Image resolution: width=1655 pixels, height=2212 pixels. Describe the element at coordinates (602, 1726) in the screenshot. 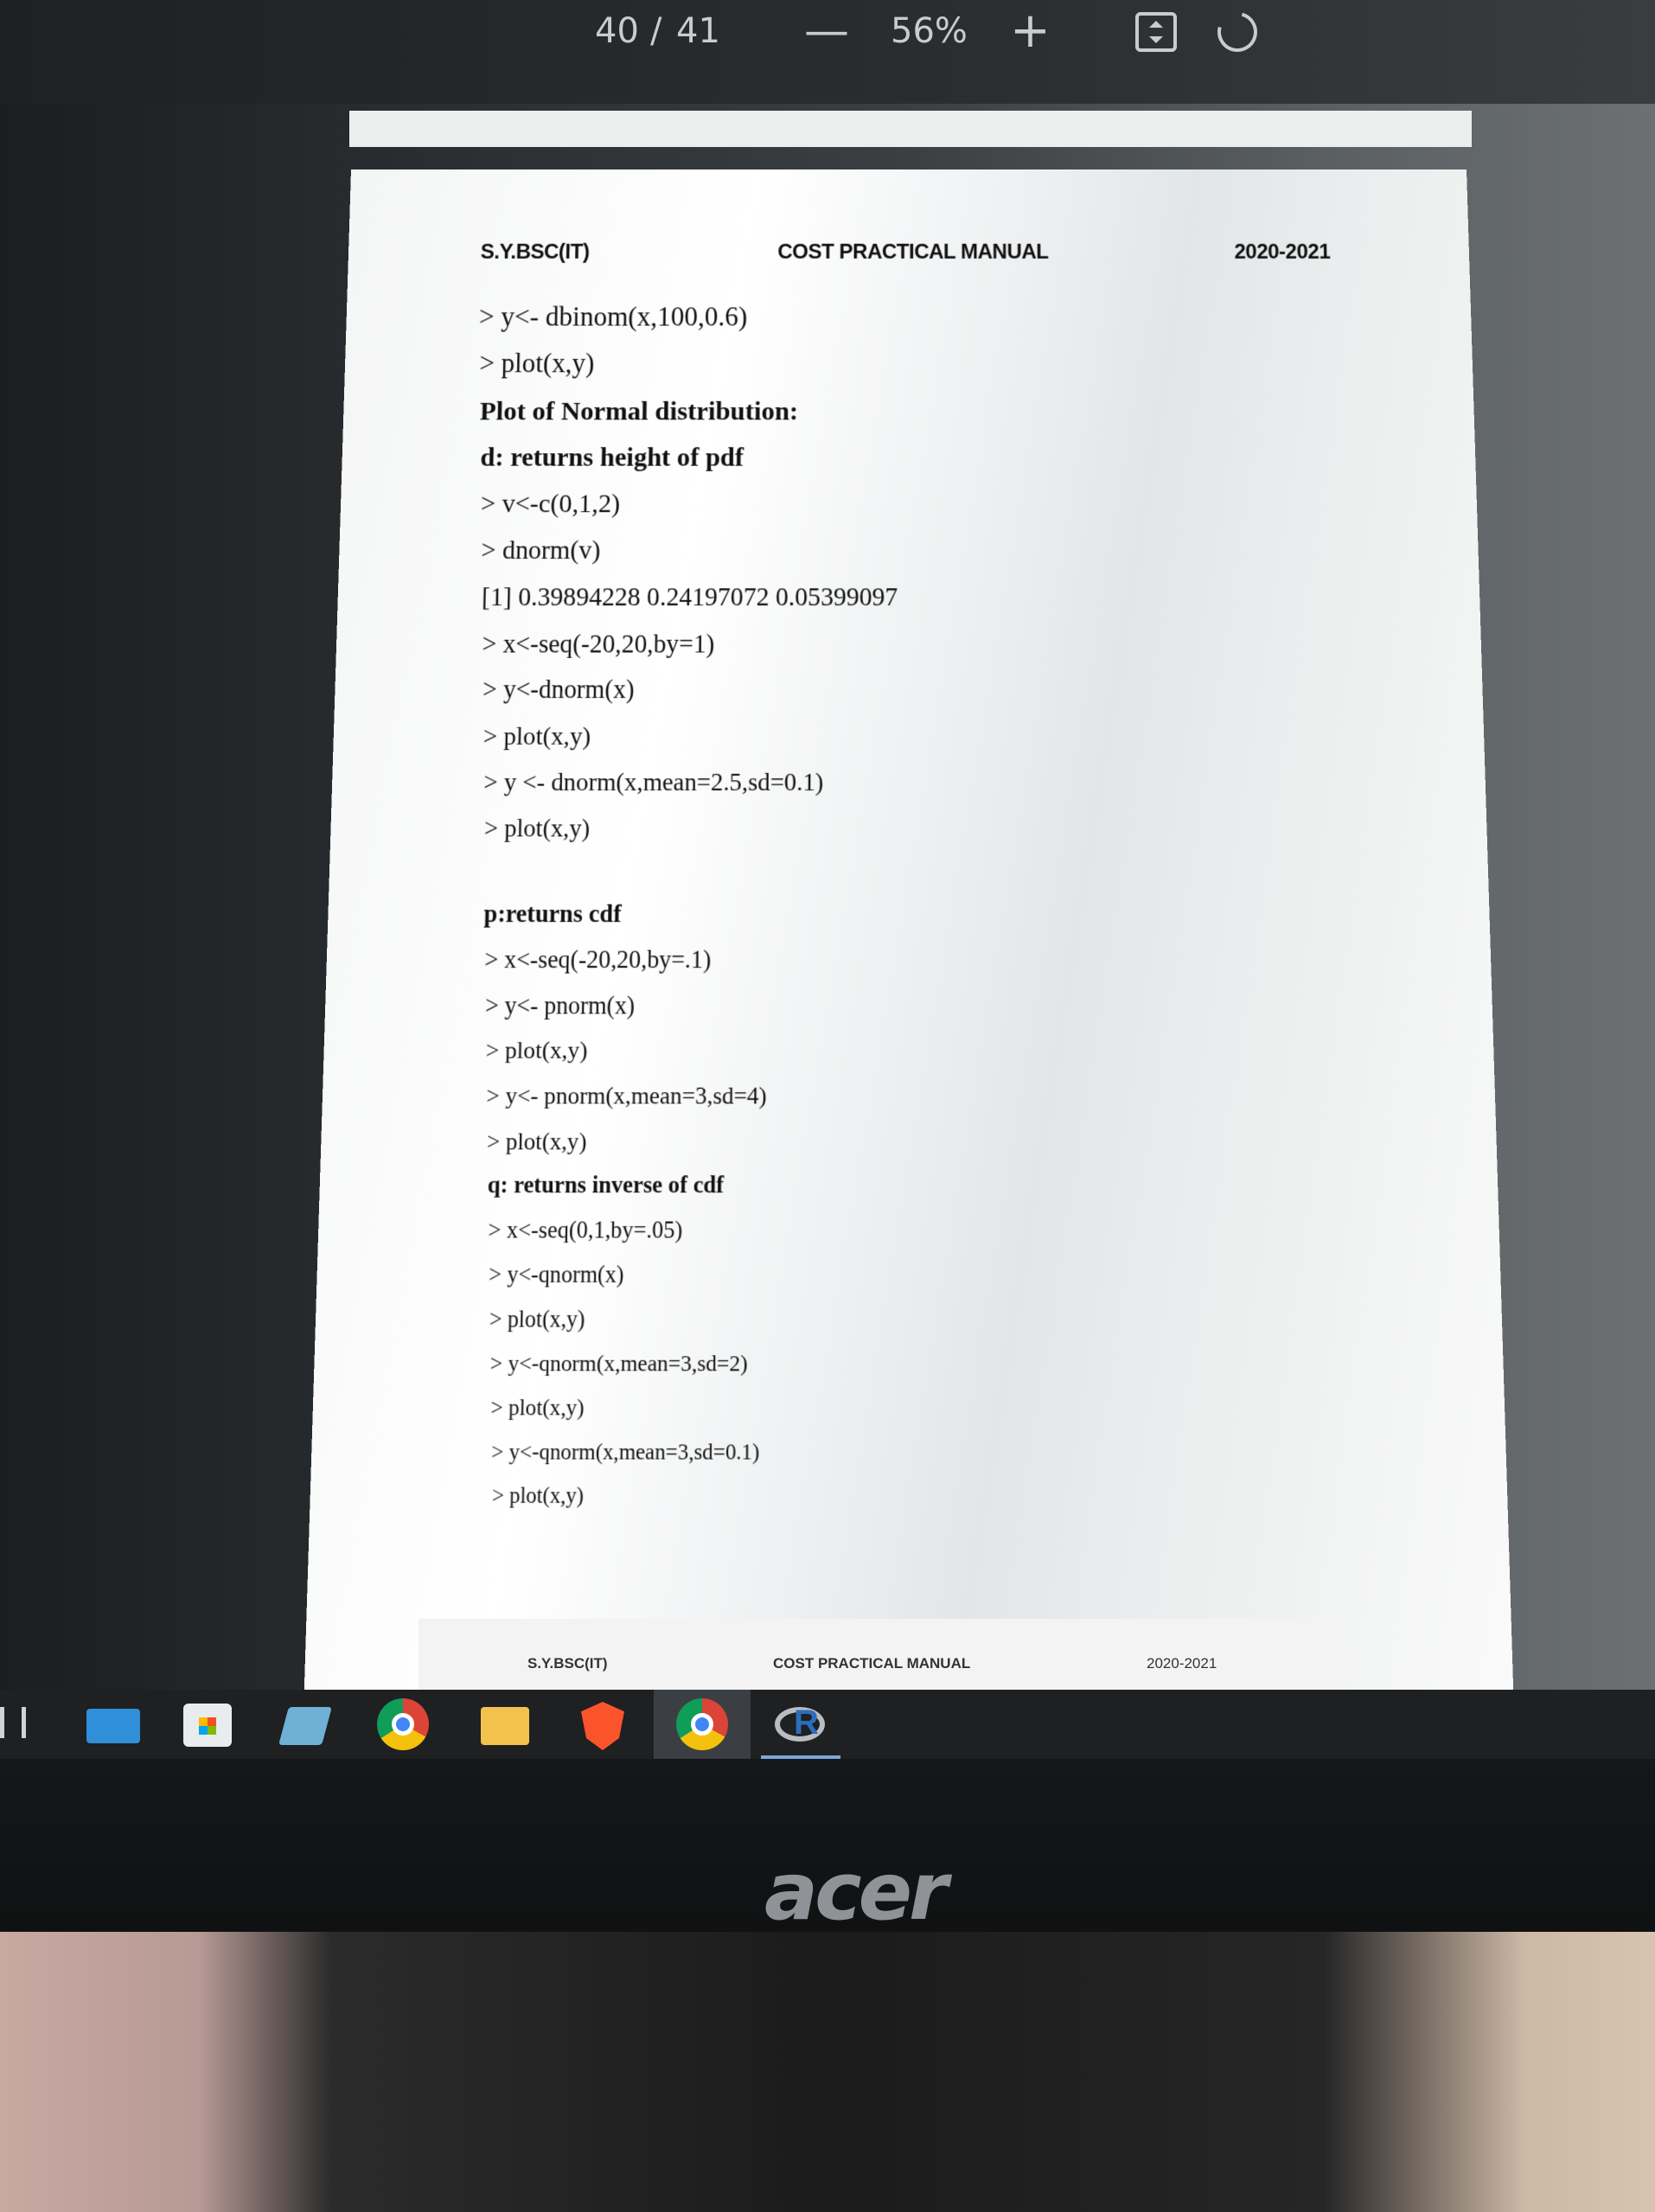

I see `brave-icon` at that location.